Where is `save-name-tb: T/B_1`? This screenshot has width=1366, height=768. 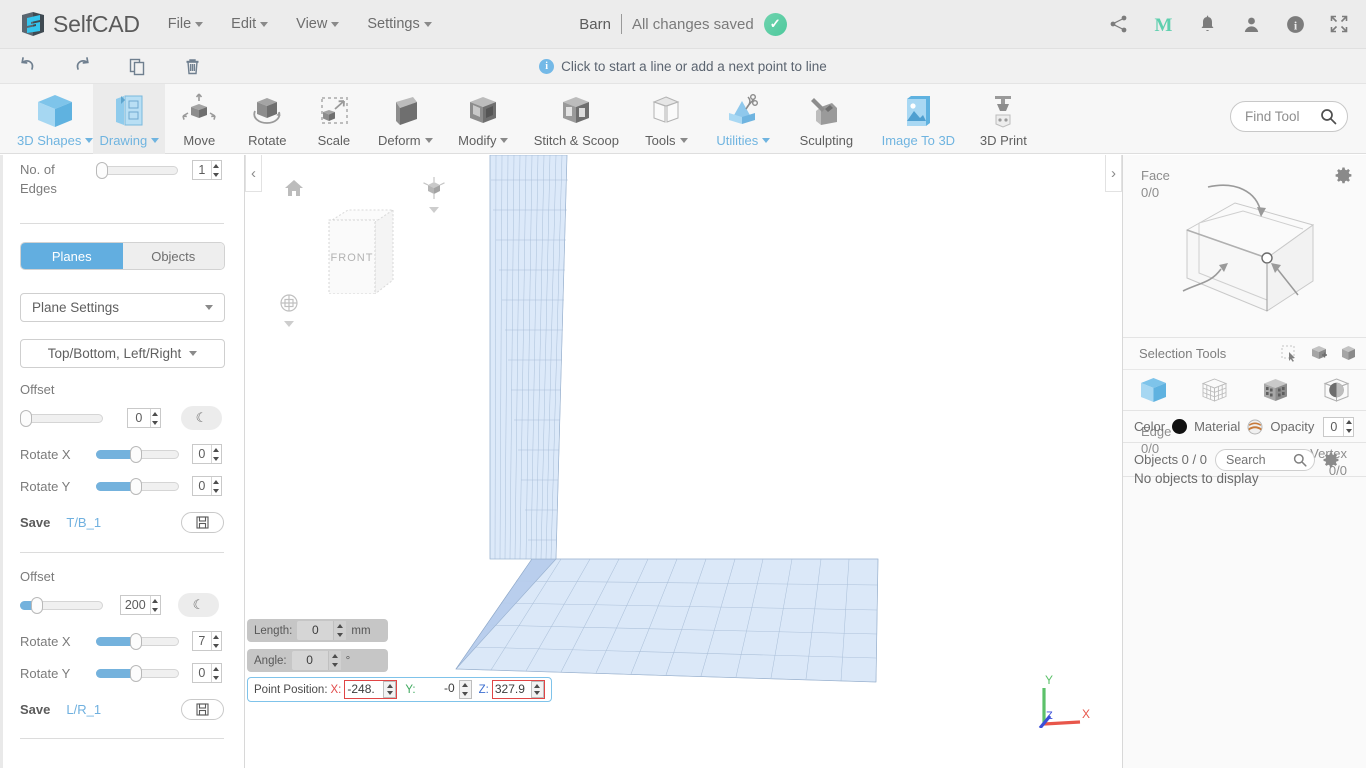
save-name-tb: T/B_1 is located at coordinates (83, 522).